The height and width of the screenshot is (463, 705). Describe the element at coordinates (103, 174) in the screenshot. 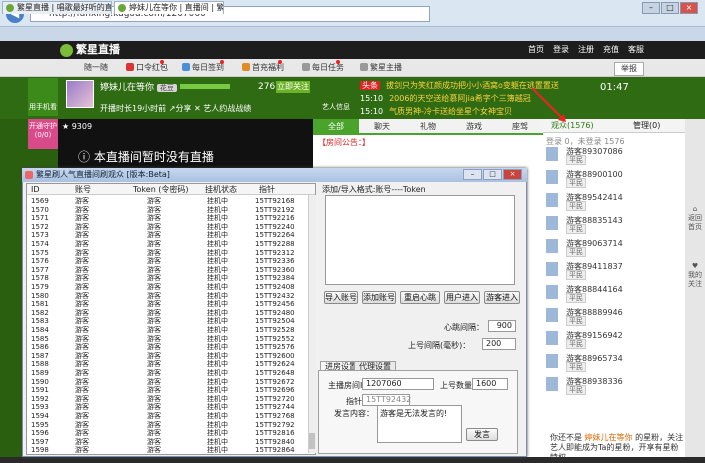

I see `dialog-title: 繁星刷人气直播间刷观众 [版本:Beta]` at that location.